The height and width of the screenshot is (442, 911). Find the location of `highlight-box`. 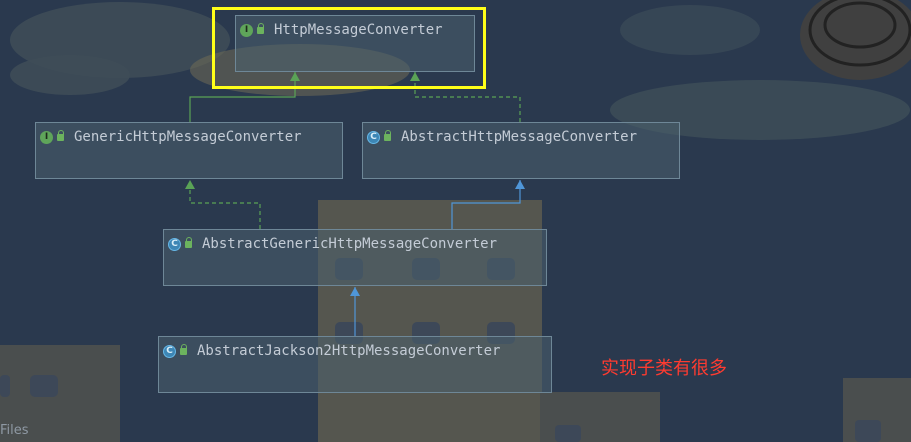

highlight-box is located at coordinates (349, 48).